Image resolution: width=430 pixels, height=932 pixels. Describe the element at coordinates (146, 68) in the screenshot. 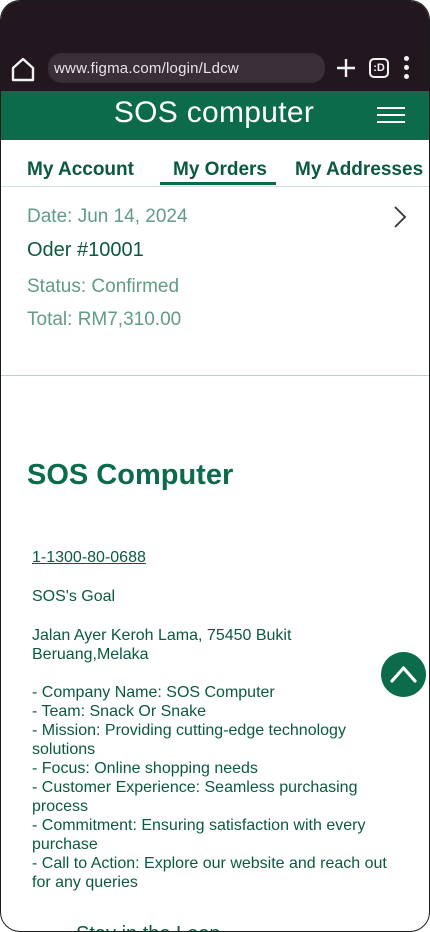

I see `url-text: www.figma.com/login/Ldcw` at that location.